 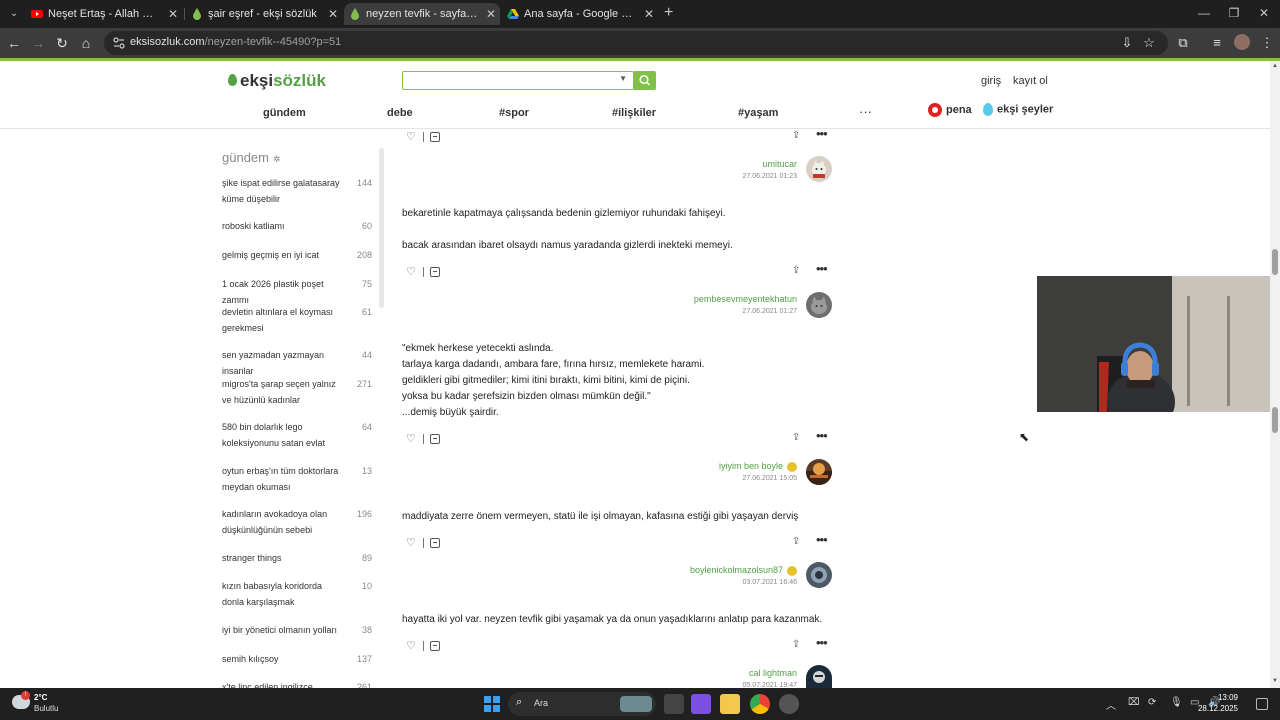 I want to click on new-tab-button: +, so click(x=668, y=13).